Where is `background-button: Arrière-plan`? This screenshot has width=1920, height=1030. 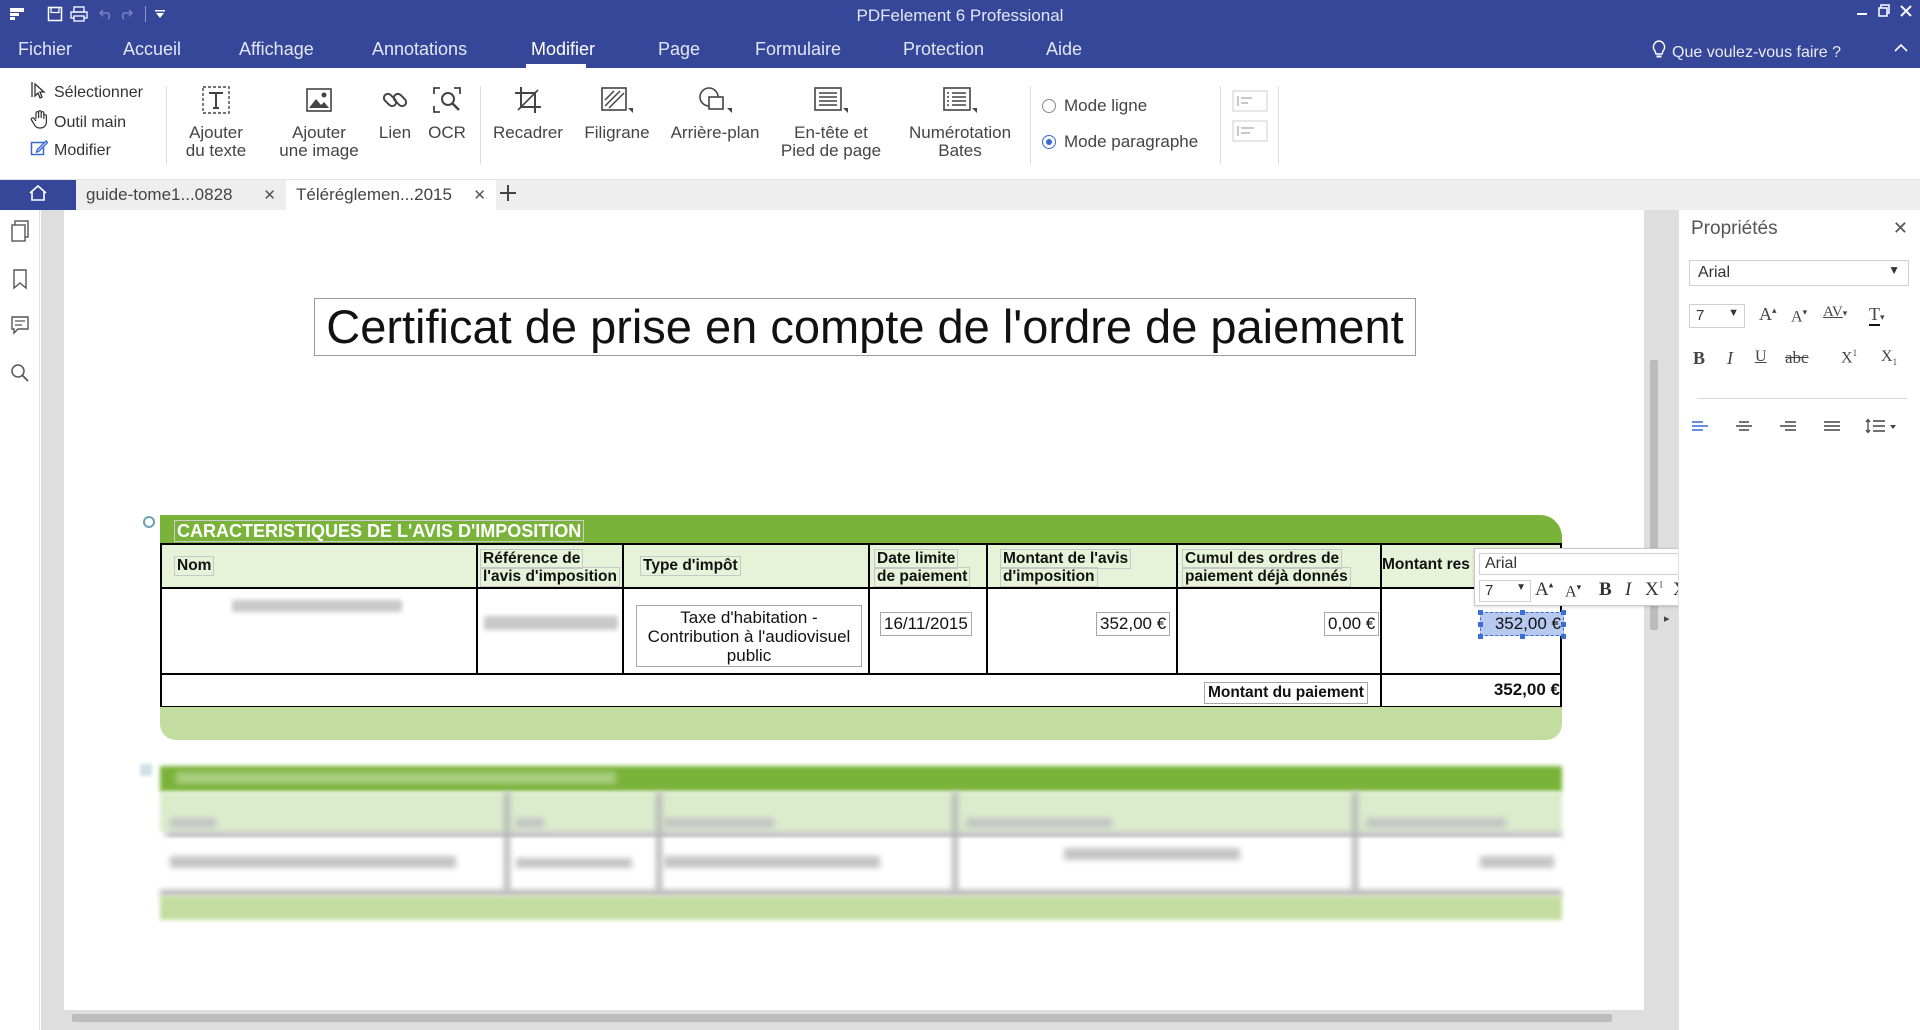
background-button: Arrière-plan is located at coordinates (715, 114).